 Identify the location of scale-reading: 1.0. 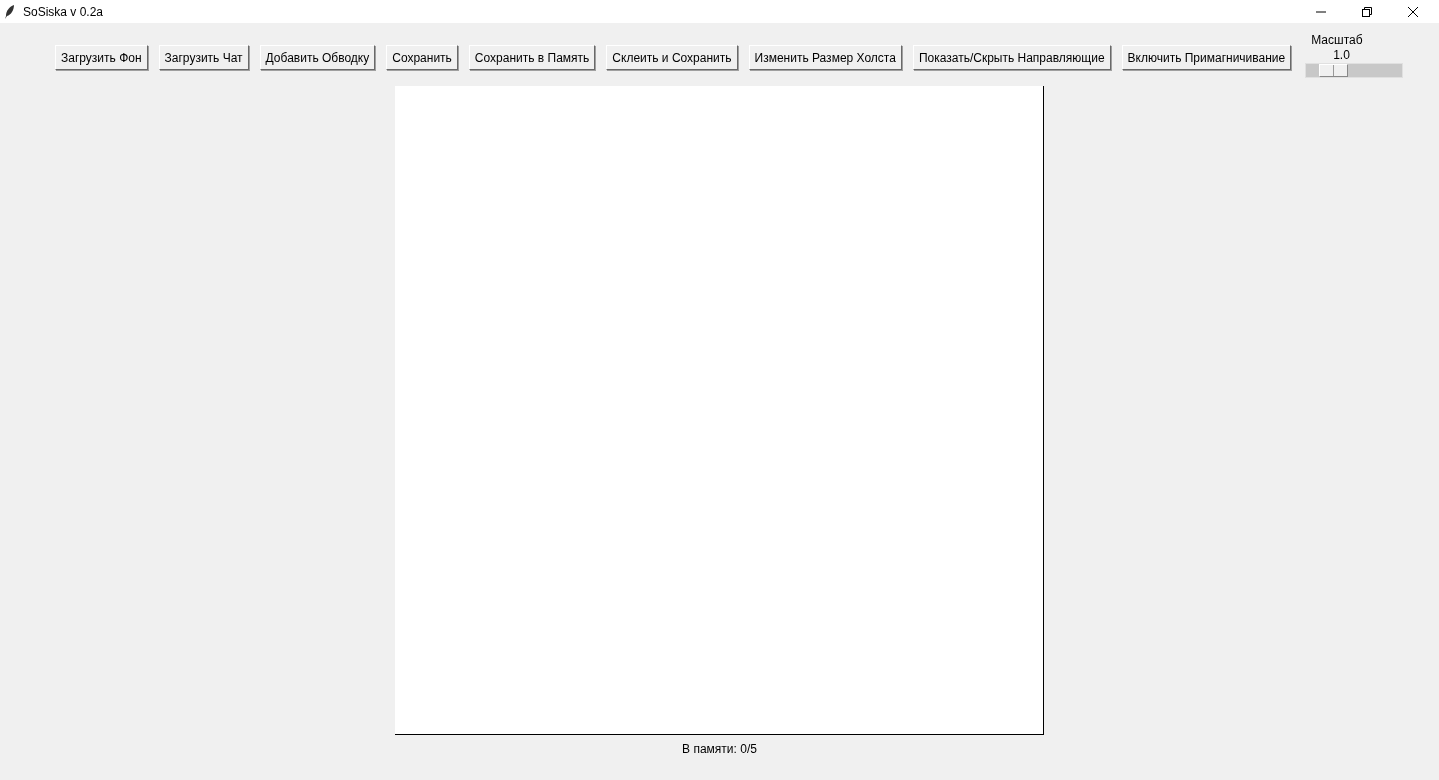
(1342, 55).